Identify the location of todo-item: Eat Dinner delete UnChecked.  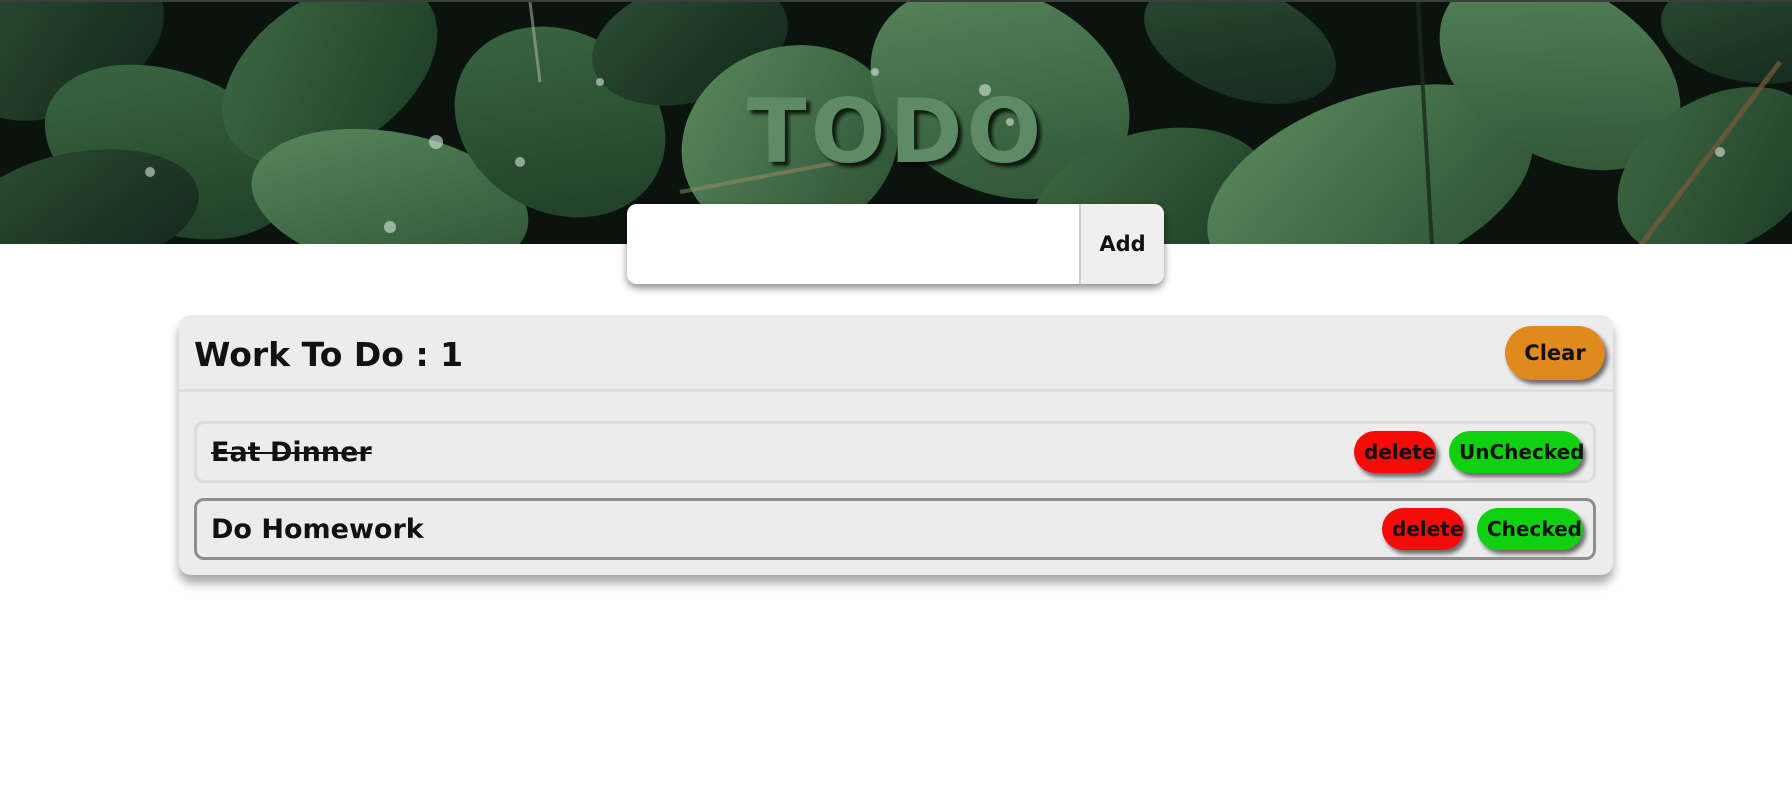
(895, 452).